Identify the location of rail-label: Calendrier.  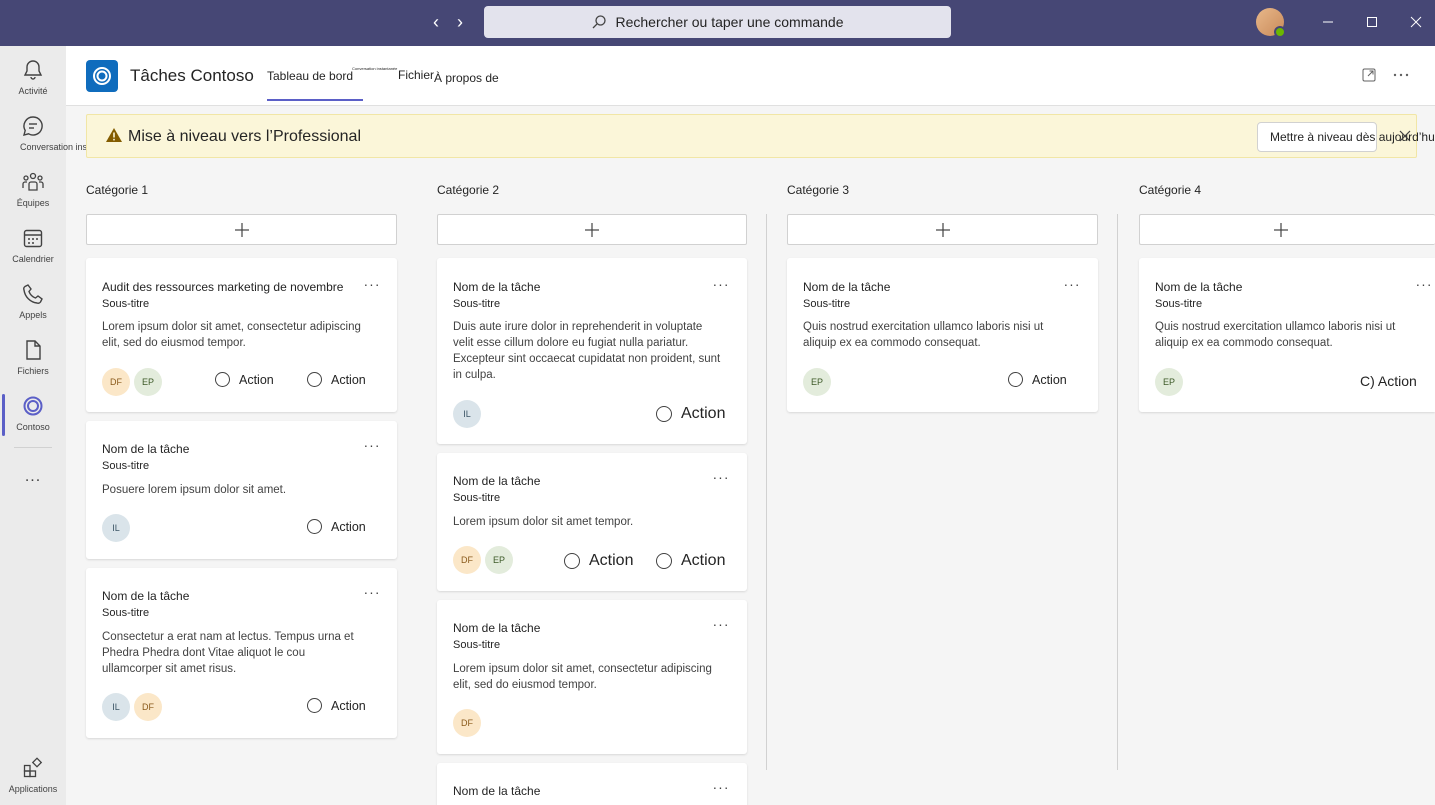
(33, 259).